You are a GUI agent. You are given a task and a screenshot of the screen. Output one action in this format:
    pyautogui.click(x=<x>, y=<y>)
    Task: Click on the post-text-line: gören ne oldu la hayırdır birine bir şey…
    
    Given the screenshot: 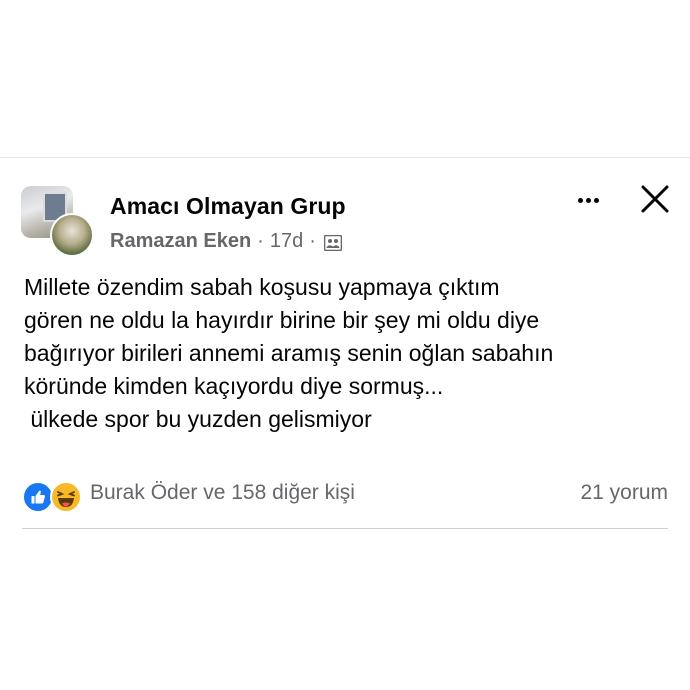 What is the action you would take?
    pyautogui.click(x=282, y=320)
    